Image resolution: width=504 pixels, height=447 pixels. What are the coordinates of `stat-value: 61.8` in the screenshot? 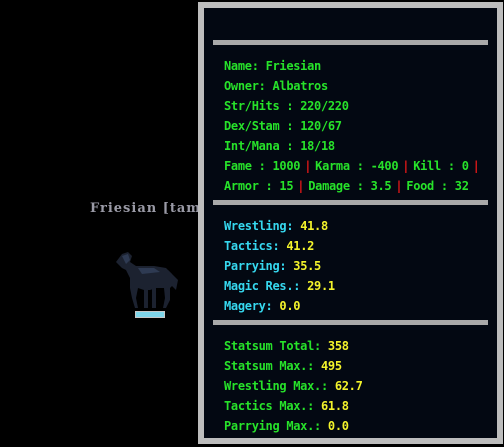 It's located at (334, 406).